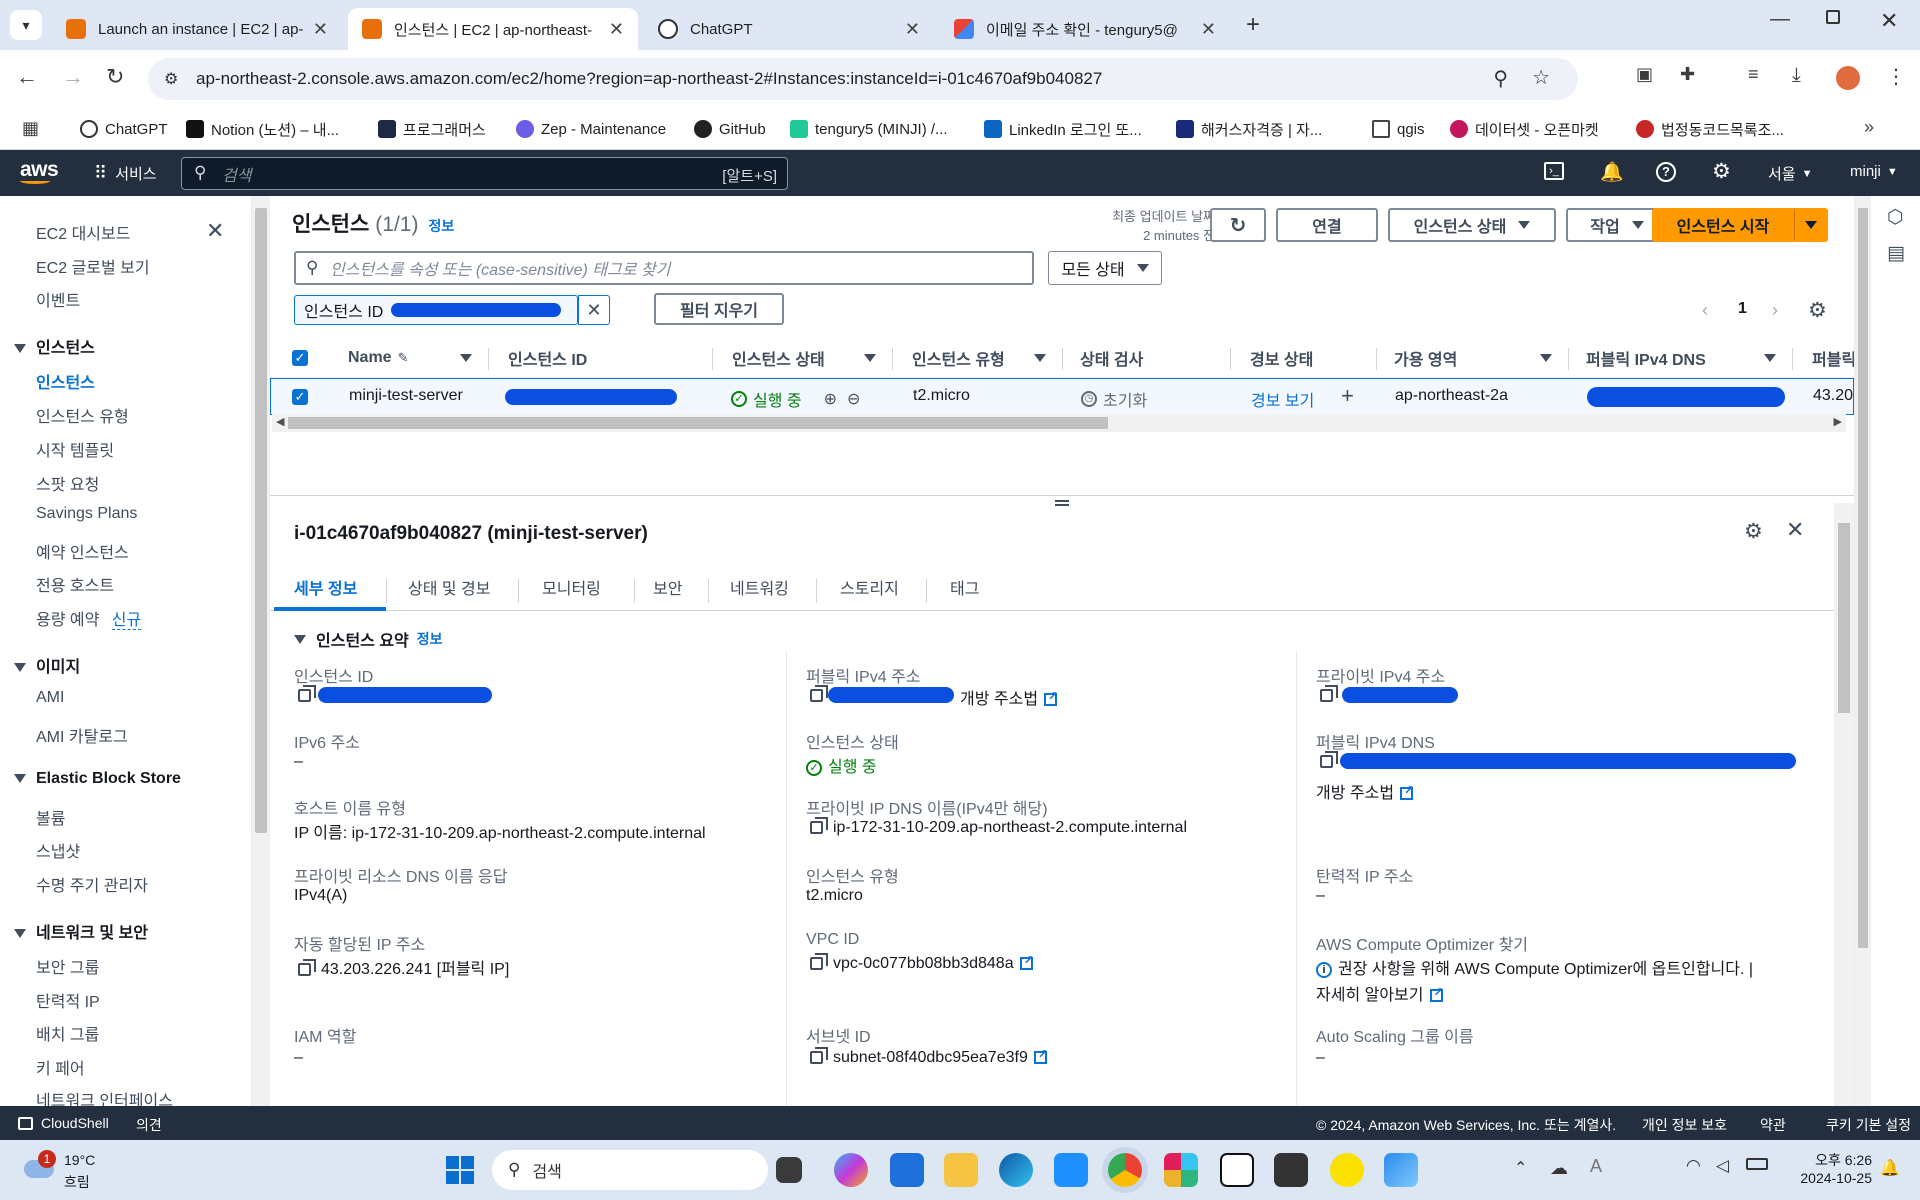  I want to click on sidebar-item-snapshots: 스냅샷, so click(58, 850).